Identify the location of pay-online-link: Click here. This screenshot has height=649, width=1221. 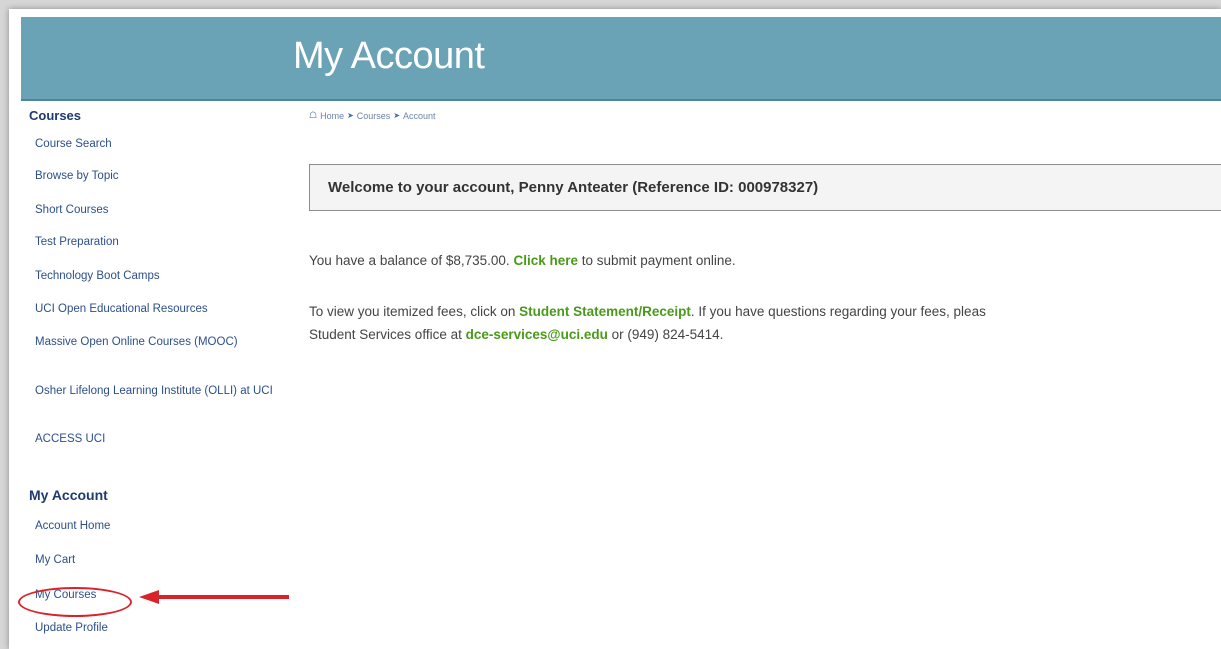
(545, 260).